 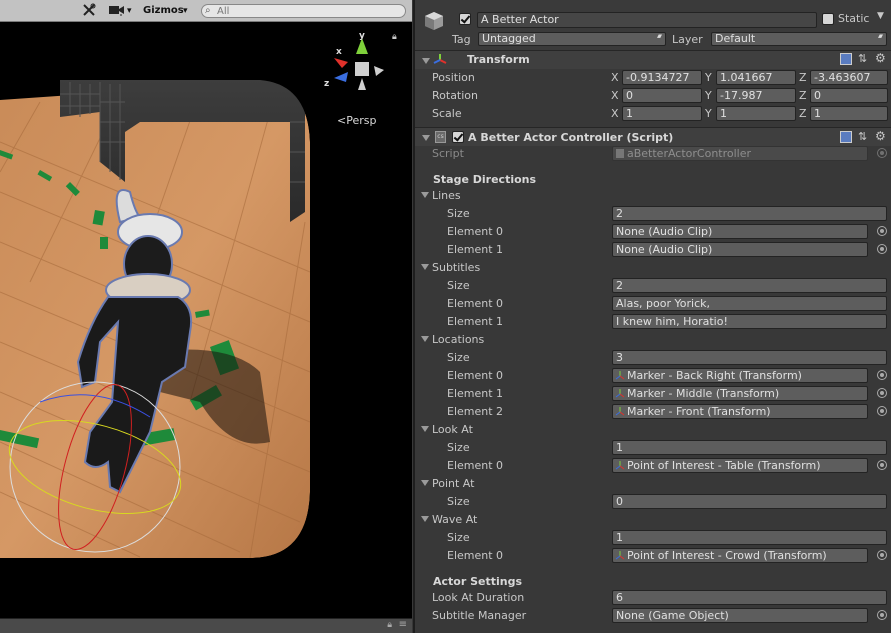 What do you see at coordinates (740, 231) in the screenshot?
I see `lines-element-0-field: None (Audio Clip)` at bounding box center [740, 231].